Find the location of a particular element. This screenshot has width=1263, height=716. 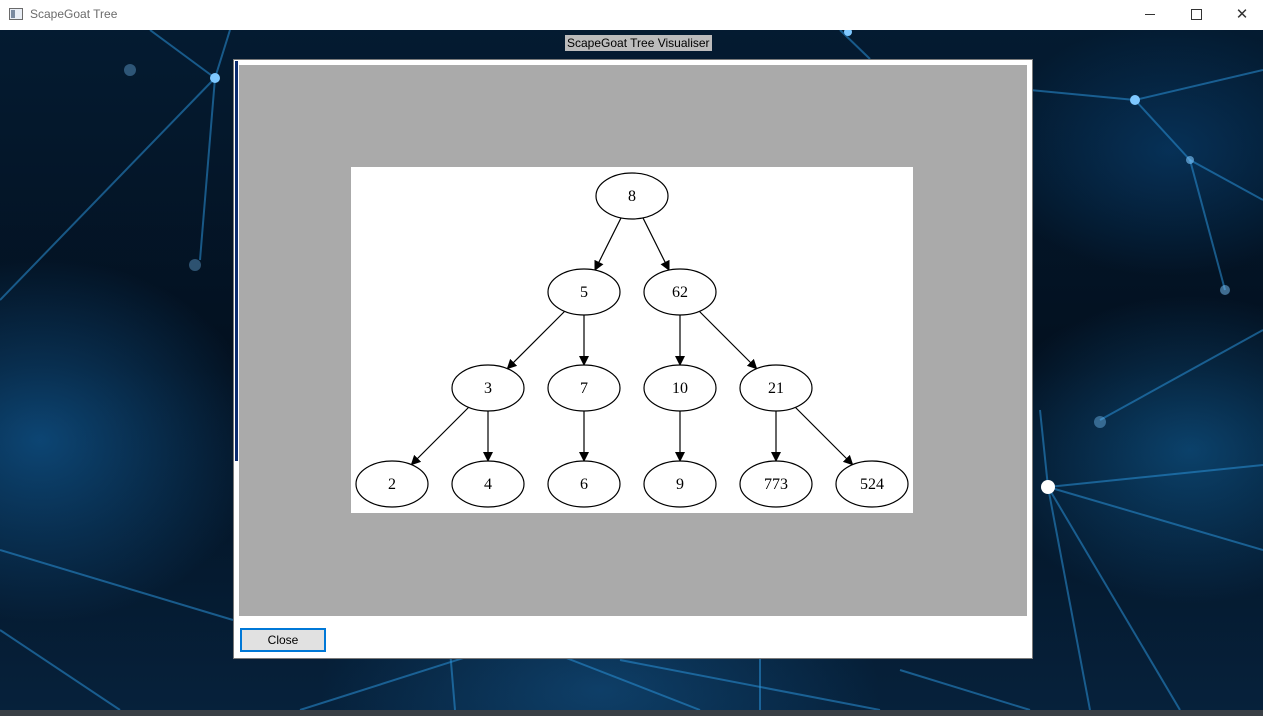

maximize-button is located at coordinates (1196, 15).